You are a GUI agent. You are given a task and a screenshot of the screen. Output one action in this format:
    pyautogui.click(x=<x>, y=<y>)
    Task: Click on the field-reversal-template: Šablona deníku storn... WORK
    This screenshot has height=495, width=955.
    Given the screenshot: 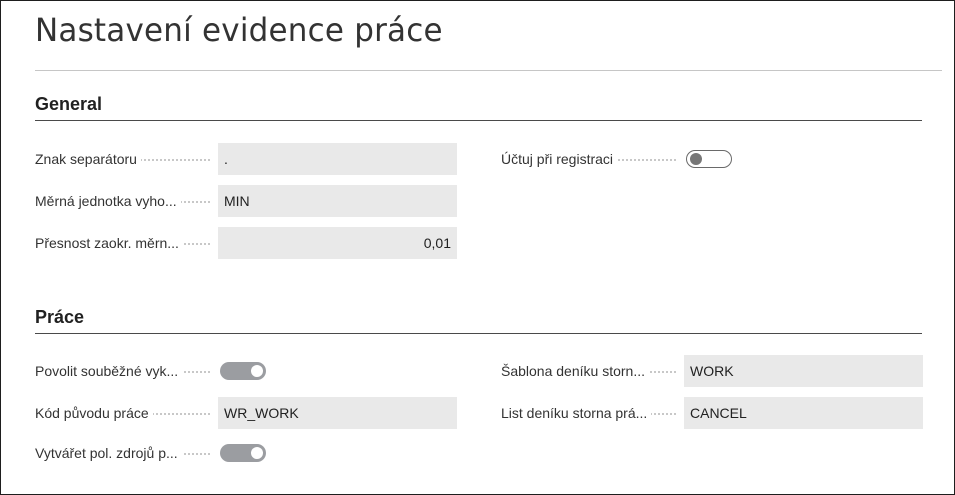 What is the action you would take?
    pyautogui.click(x=712, y=371)
    